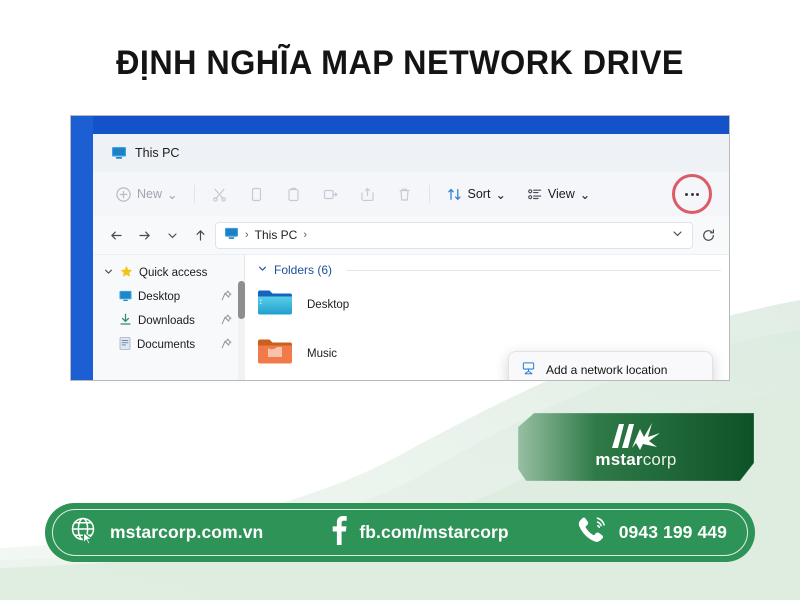  I want to click on tab-this-pc: This PC, so click(145, 153).